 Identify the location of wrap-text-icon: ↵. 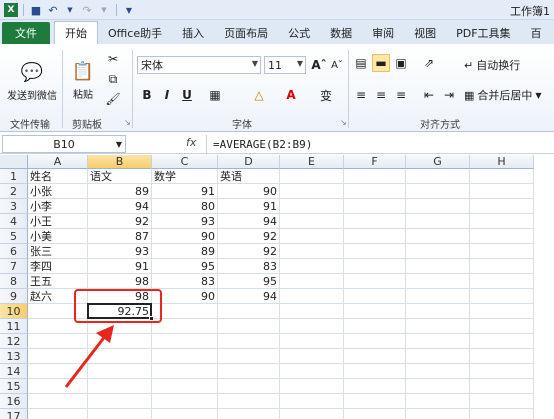
(469, 65).